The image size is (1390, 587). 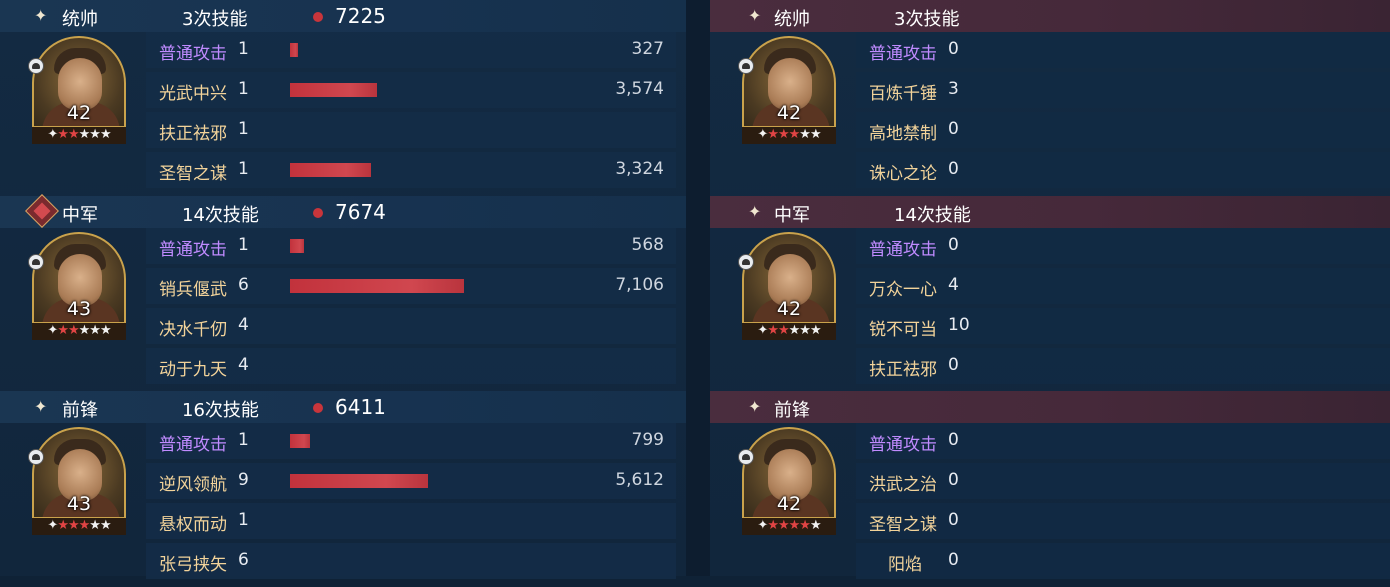 I want to click on skill-name: 高地禁制, so click(x=903, y=134).